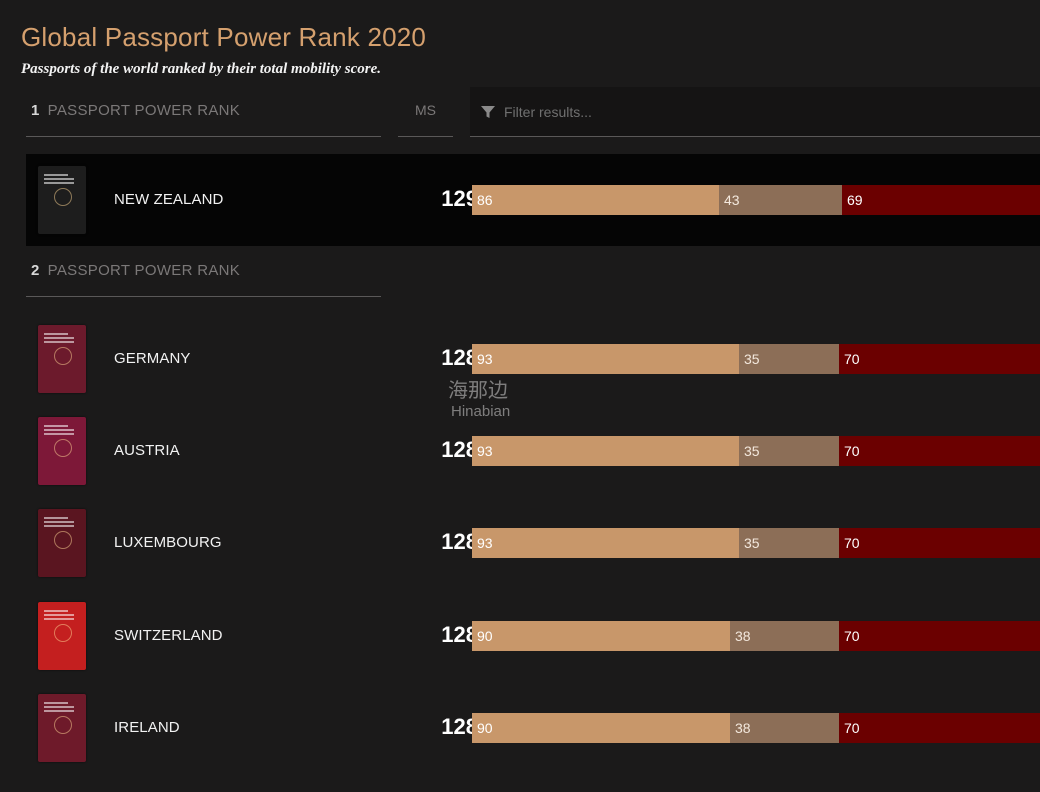 The image size is (1040, 792). Describe the element at coordinates (941, 200) in the screenshot. I see `score-segment-c: 69` at that location.